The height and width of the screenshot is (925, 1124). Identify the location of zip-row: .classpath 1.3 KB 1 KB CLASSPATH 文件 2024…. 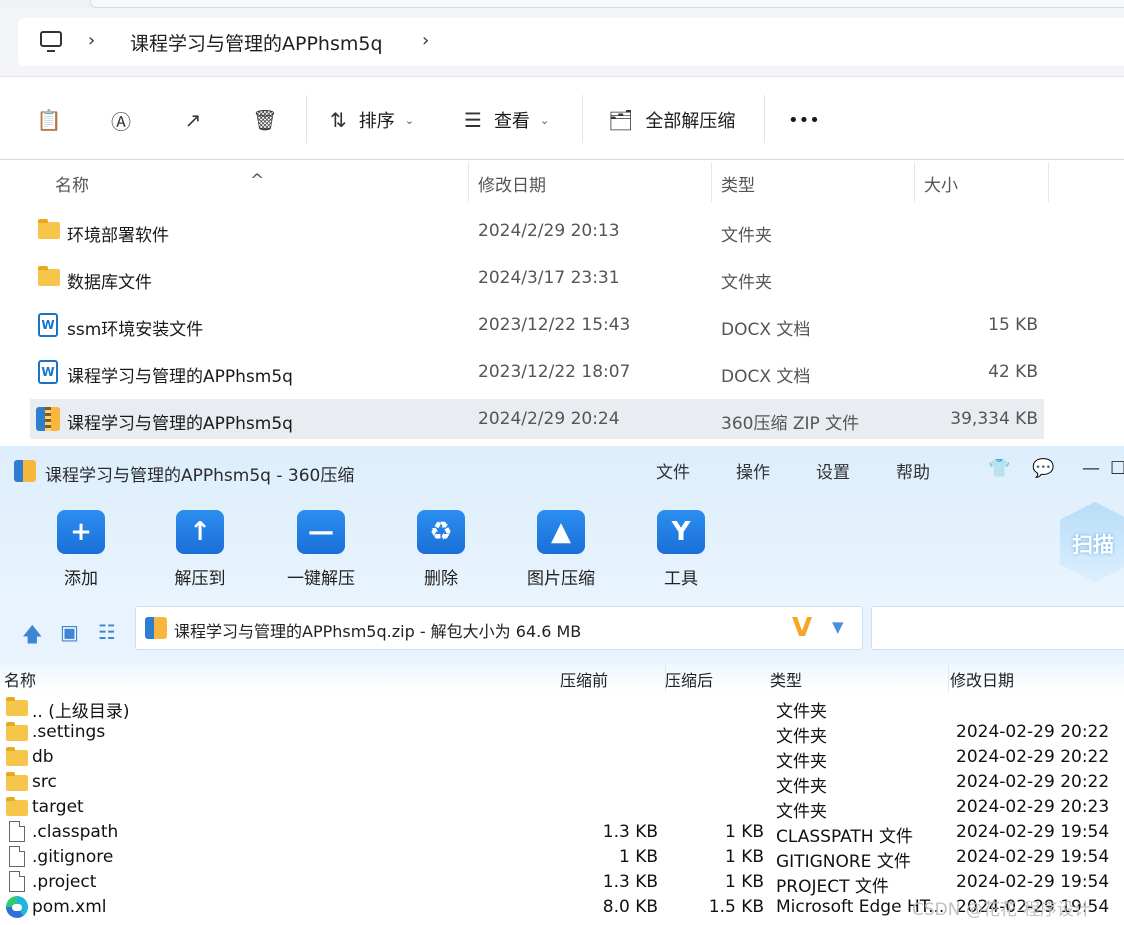
(562, 833).